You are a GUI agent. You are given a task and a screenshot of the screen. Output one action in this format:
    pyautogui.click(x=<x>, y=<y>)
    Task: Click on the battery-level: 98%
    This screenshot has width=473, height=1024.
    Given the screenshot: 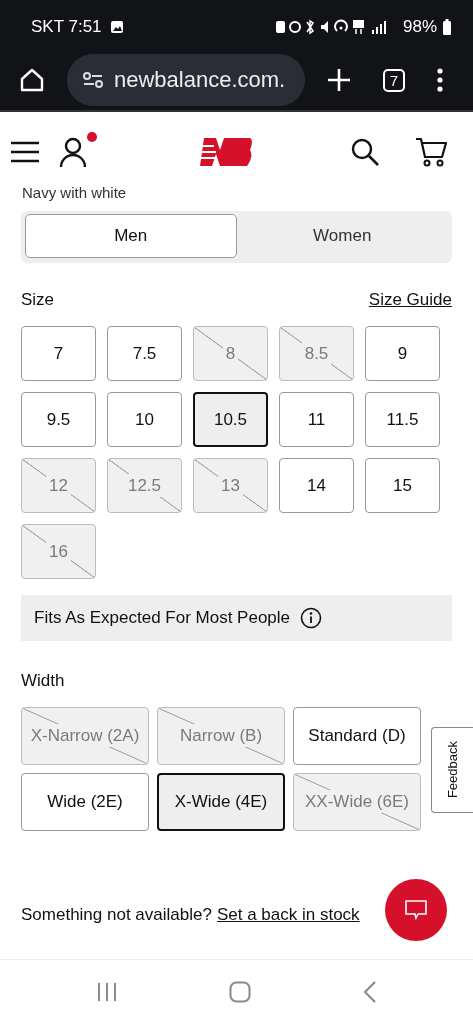 What is the action you would take?
    pyautogui.click(x=419, y=27)
    